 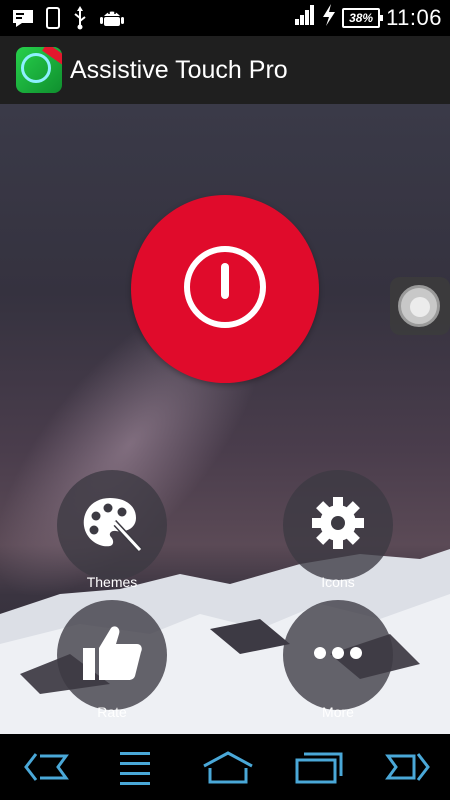 I want to click on nav-recents-icon, so click(x=319, y=770).